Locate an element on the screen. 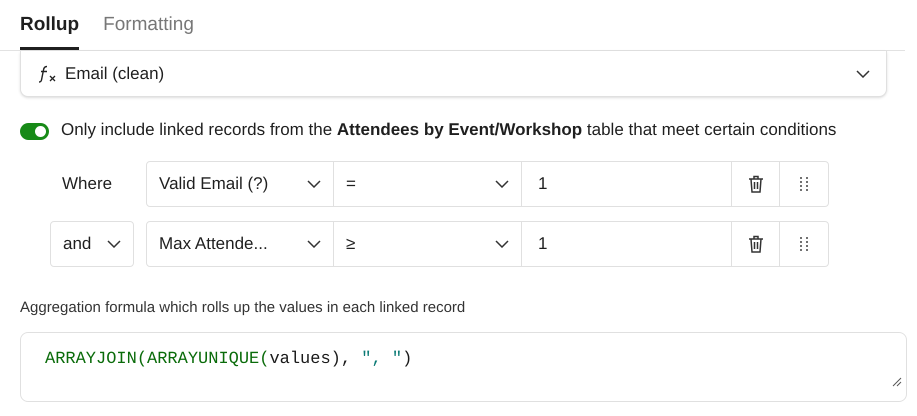  field-select: Valid Email (?) is located at coordinates (240, 184).